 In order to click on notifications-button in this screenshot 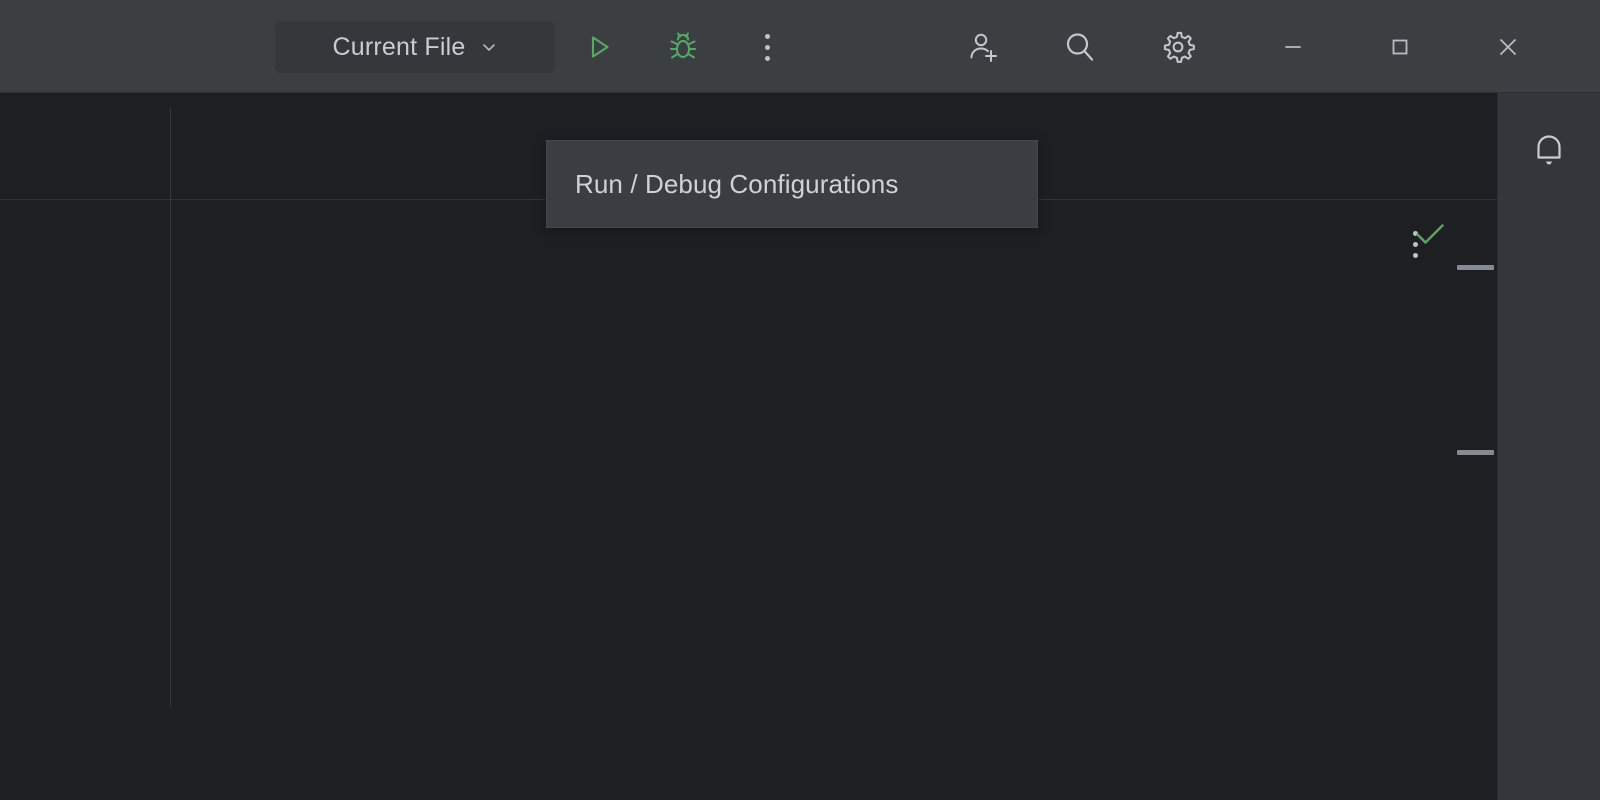, I will do `click(1549, 151)`.